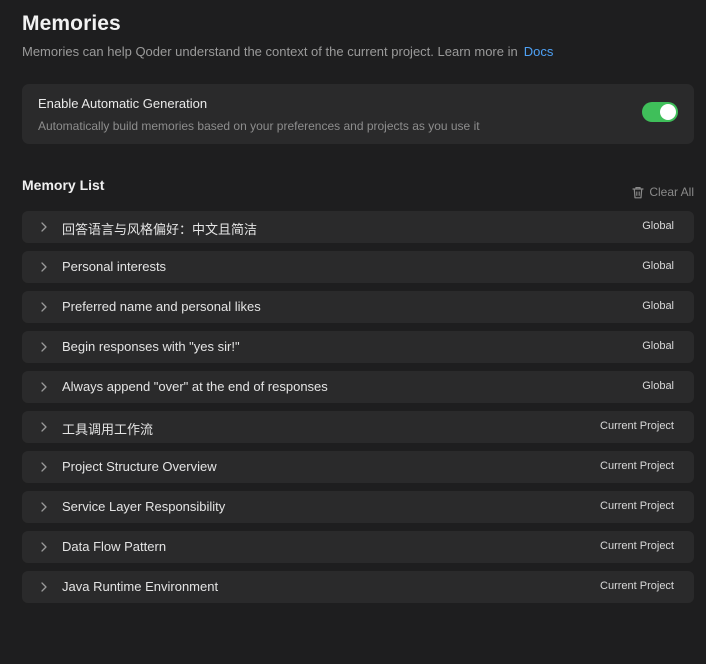 The width and height of the screenshot is (706, 664). What do you see at coordinates (358, 267) in the screenshot?
I see `memory-item: Personal interests Global` at bounding box center [358, 267].